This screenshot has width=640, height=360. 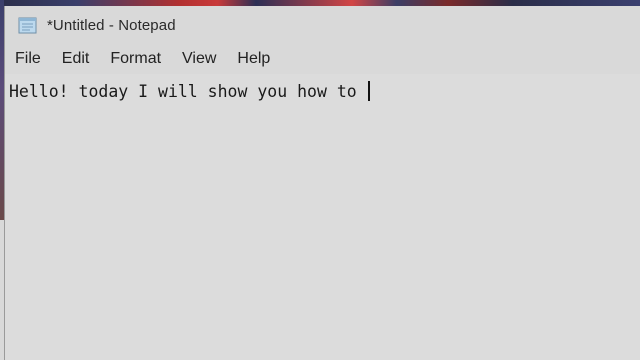 What do you see at coordinates (368, 91) in the screenshot?
I see `text-caret` at bounding box center [368, 91].